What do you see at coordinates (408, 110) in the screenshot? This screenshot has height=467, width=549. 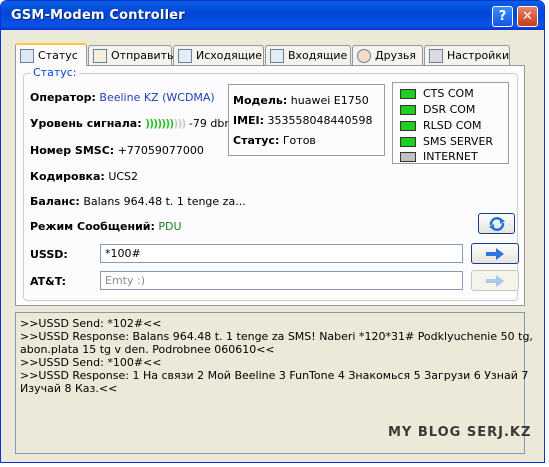 I see `dsr-led` at bounding box center [408, 110].